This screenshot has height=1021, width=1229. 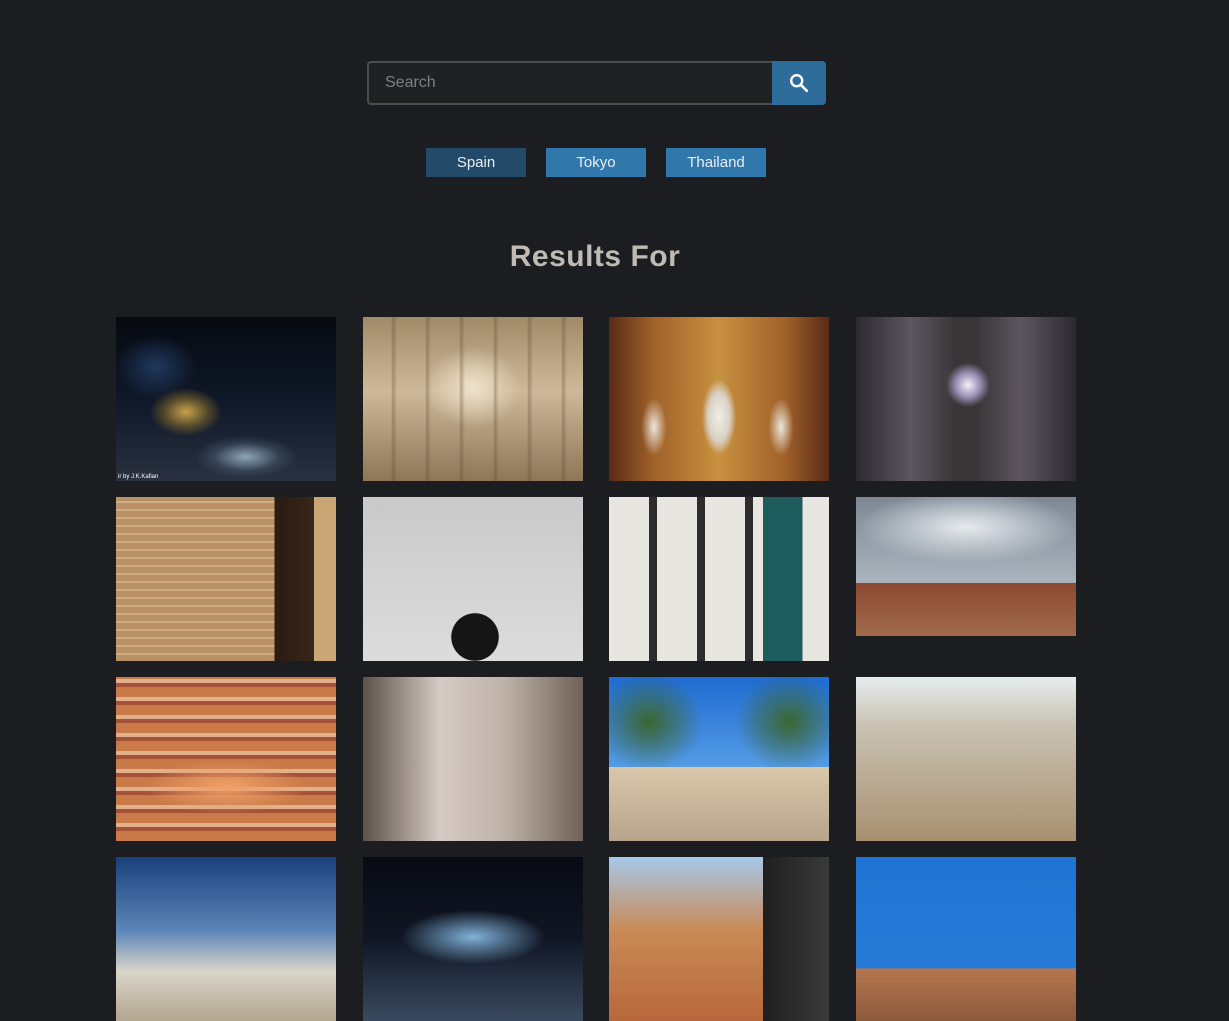 I want to click on tag-filters: Spain Tokyo Thailand, so click(x=596, y=162).